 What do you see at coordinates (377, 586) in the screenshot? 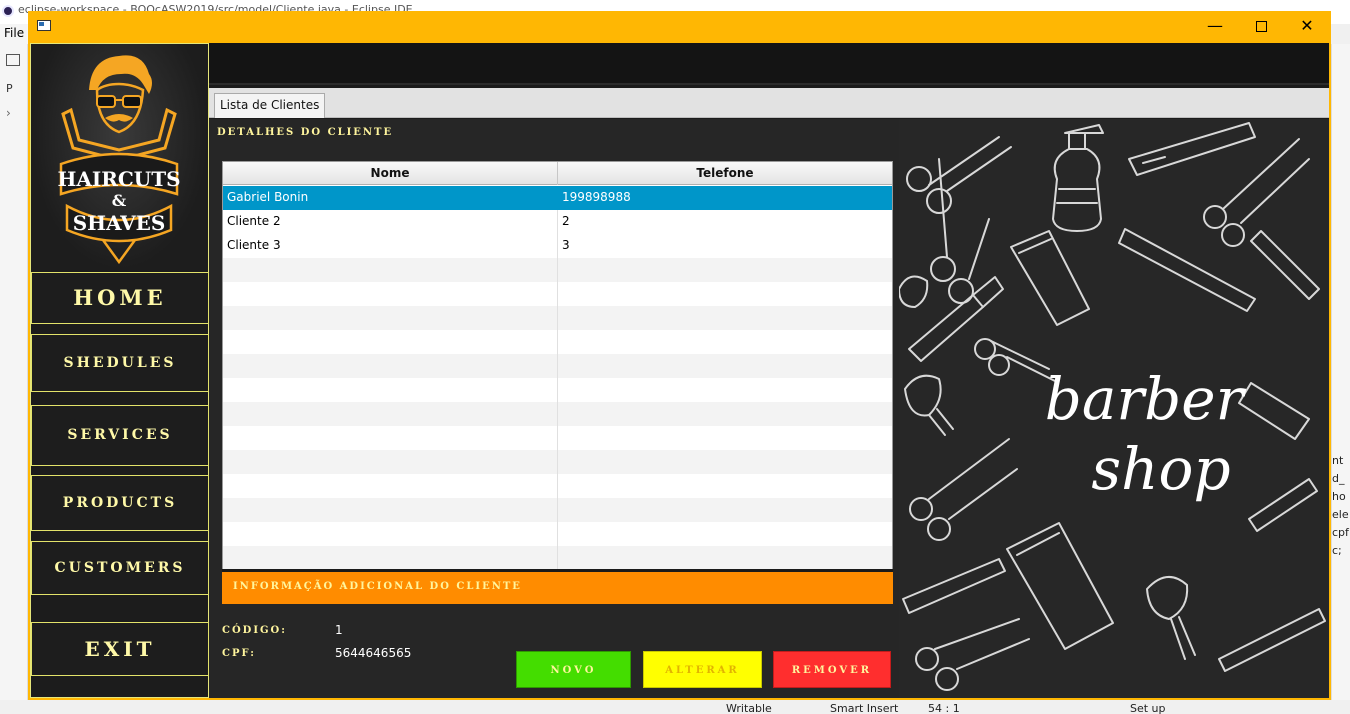
I see `info-title: INFORMAÇÃO ADICIONAL DO CLIENTE` at bounding box center [377, 586].